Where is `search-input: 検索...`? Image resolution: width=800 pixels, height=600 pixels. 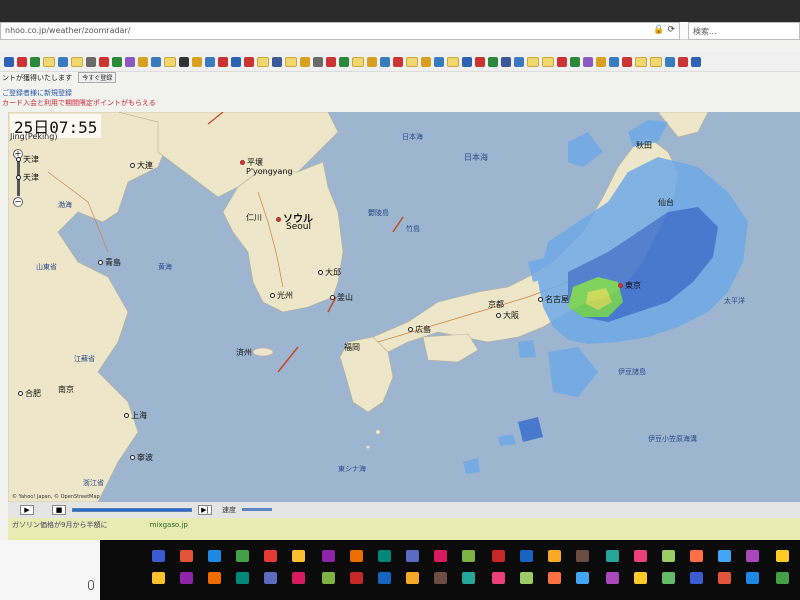 search-input: 検索... is located at coordinates (744, 31).